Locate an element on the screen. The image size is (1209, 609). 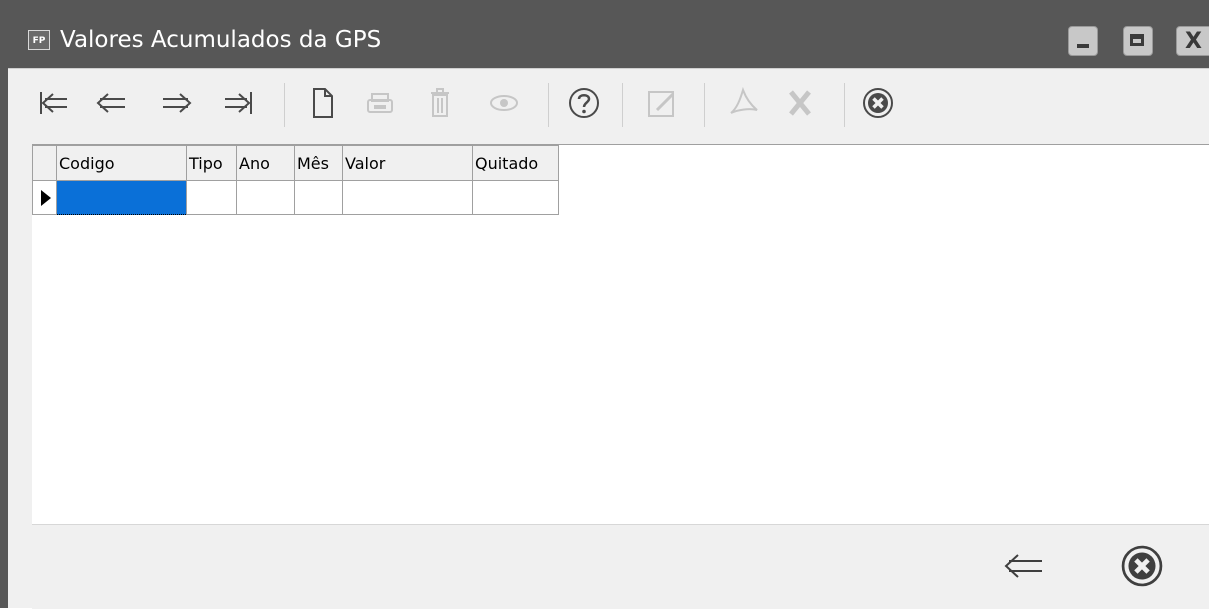
toolbar is located at coordinates (608, 106).